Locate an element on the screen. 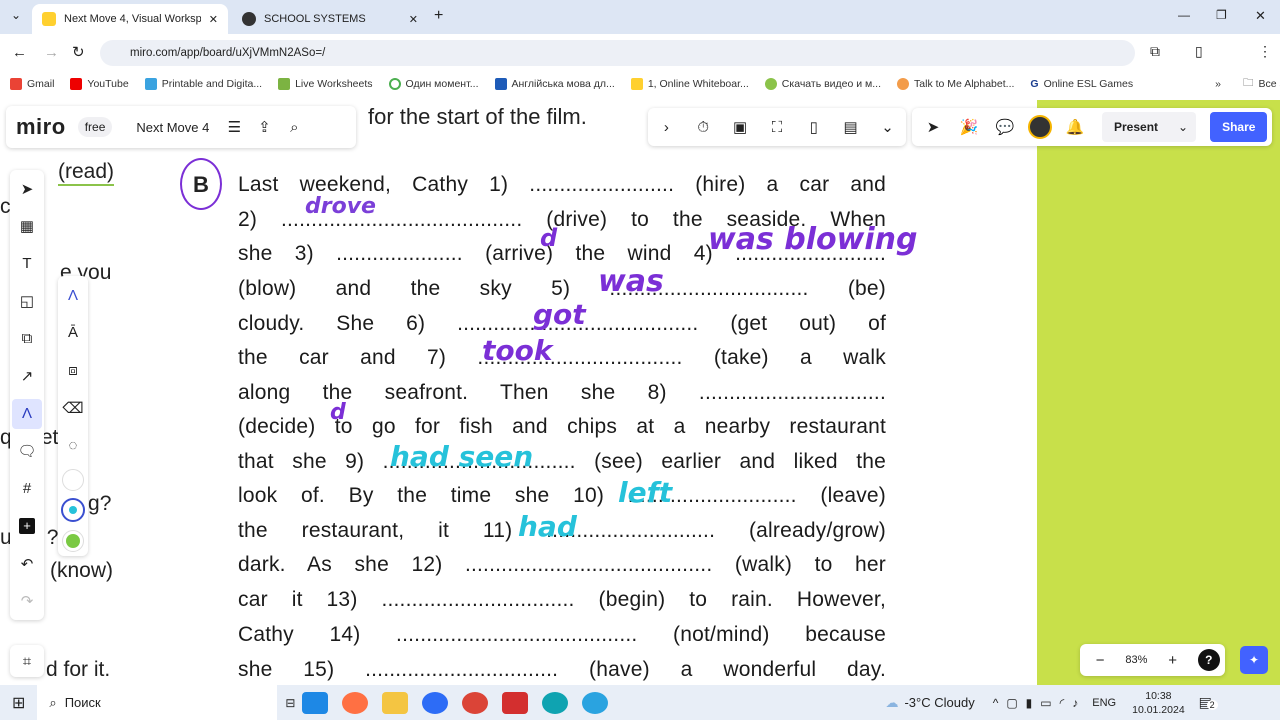  present-button: Present is located at coordinates (1136, 127).